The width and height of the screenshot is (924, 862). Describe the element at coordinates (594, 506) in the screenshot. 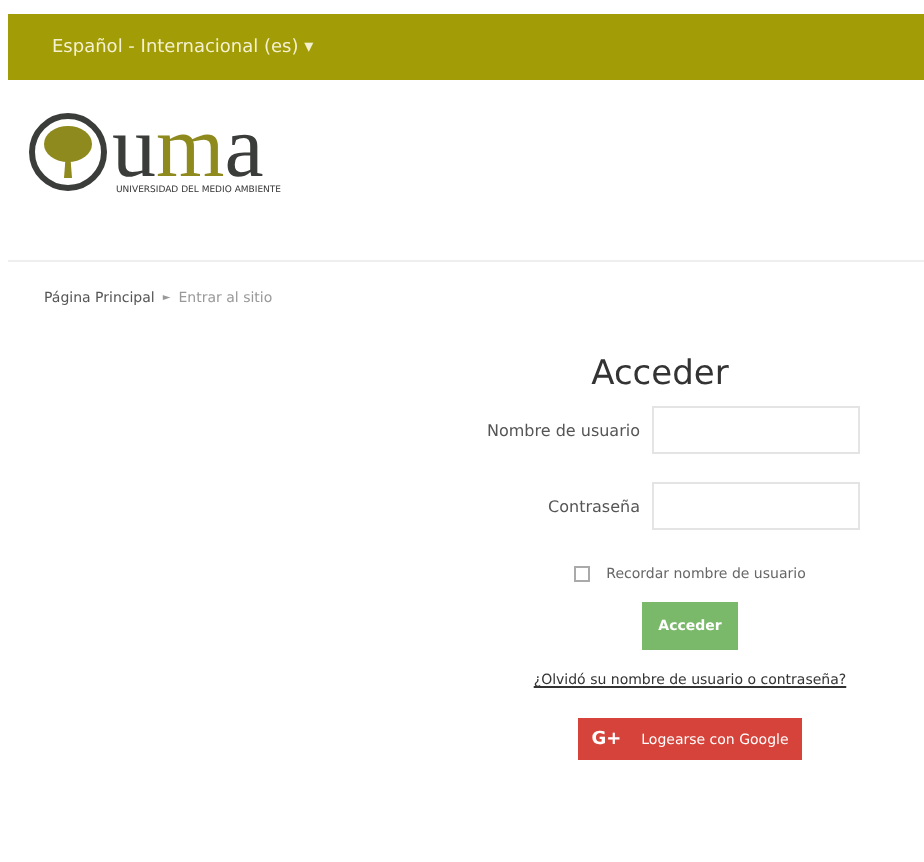

I see `field-label: Contraseña` at that location.